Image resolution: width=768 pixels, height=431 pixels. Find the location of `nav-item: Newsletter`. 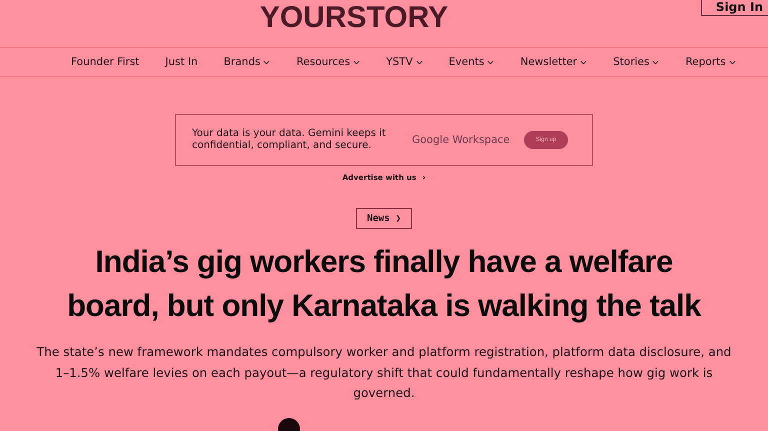

nav-item: Newsletter is located at coordinates (554, 62).